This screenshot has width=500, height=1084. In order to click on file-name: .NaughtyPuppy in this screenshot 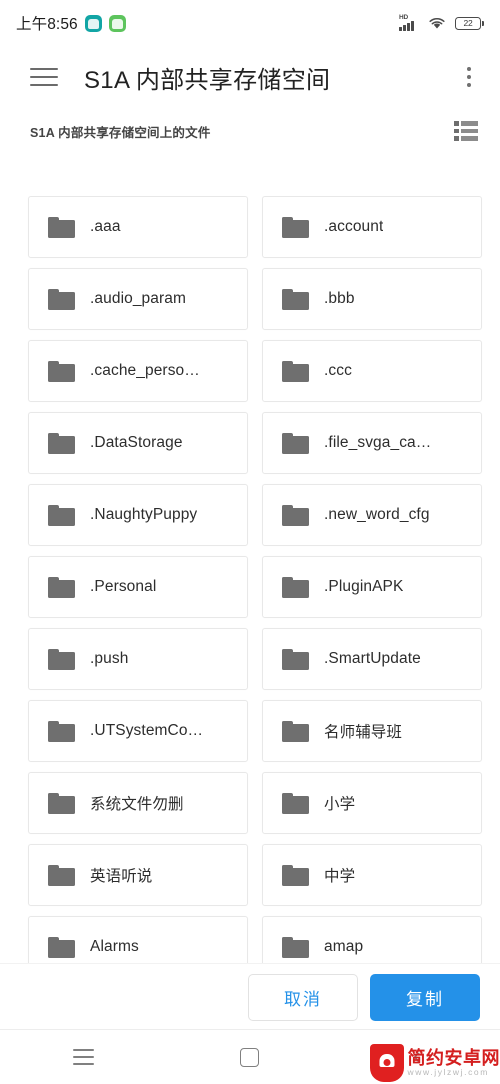, I will do `click(144, 514)`.